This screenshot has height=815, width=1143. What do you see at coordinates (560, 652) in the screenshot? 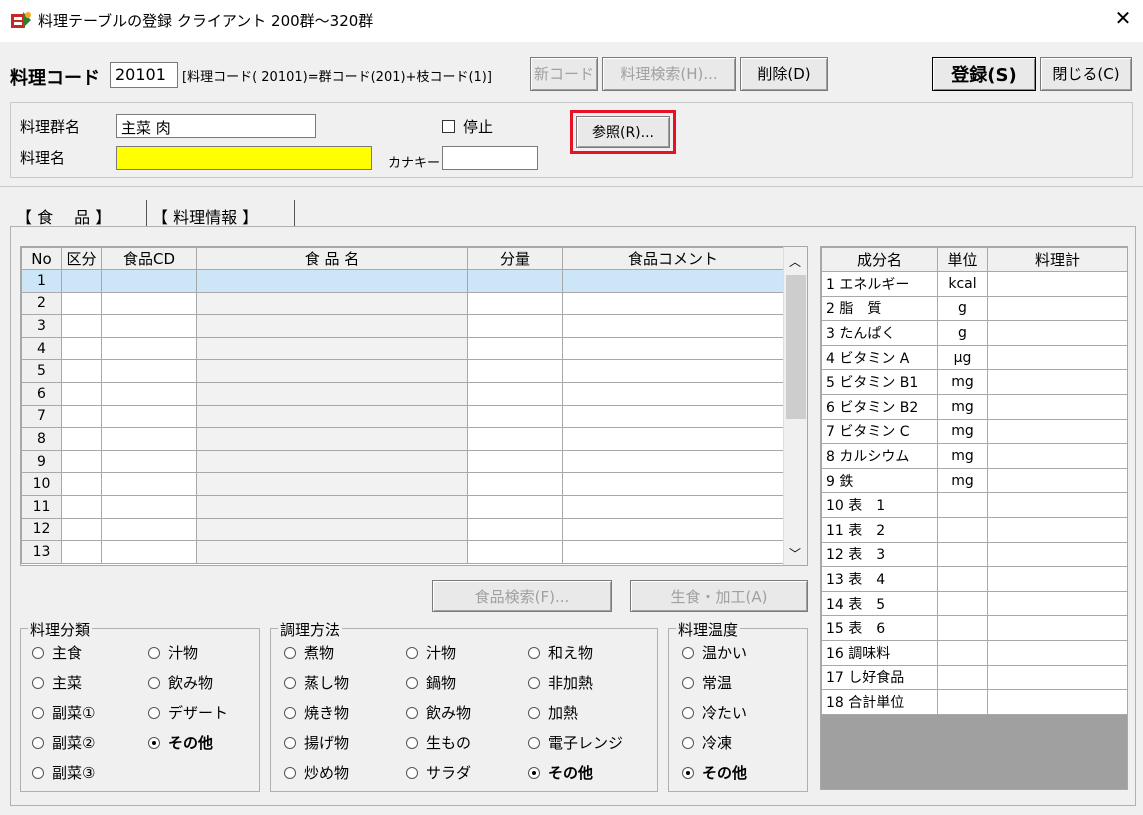
I see `radio-option: 和え物` at bounding box center [560, 652].